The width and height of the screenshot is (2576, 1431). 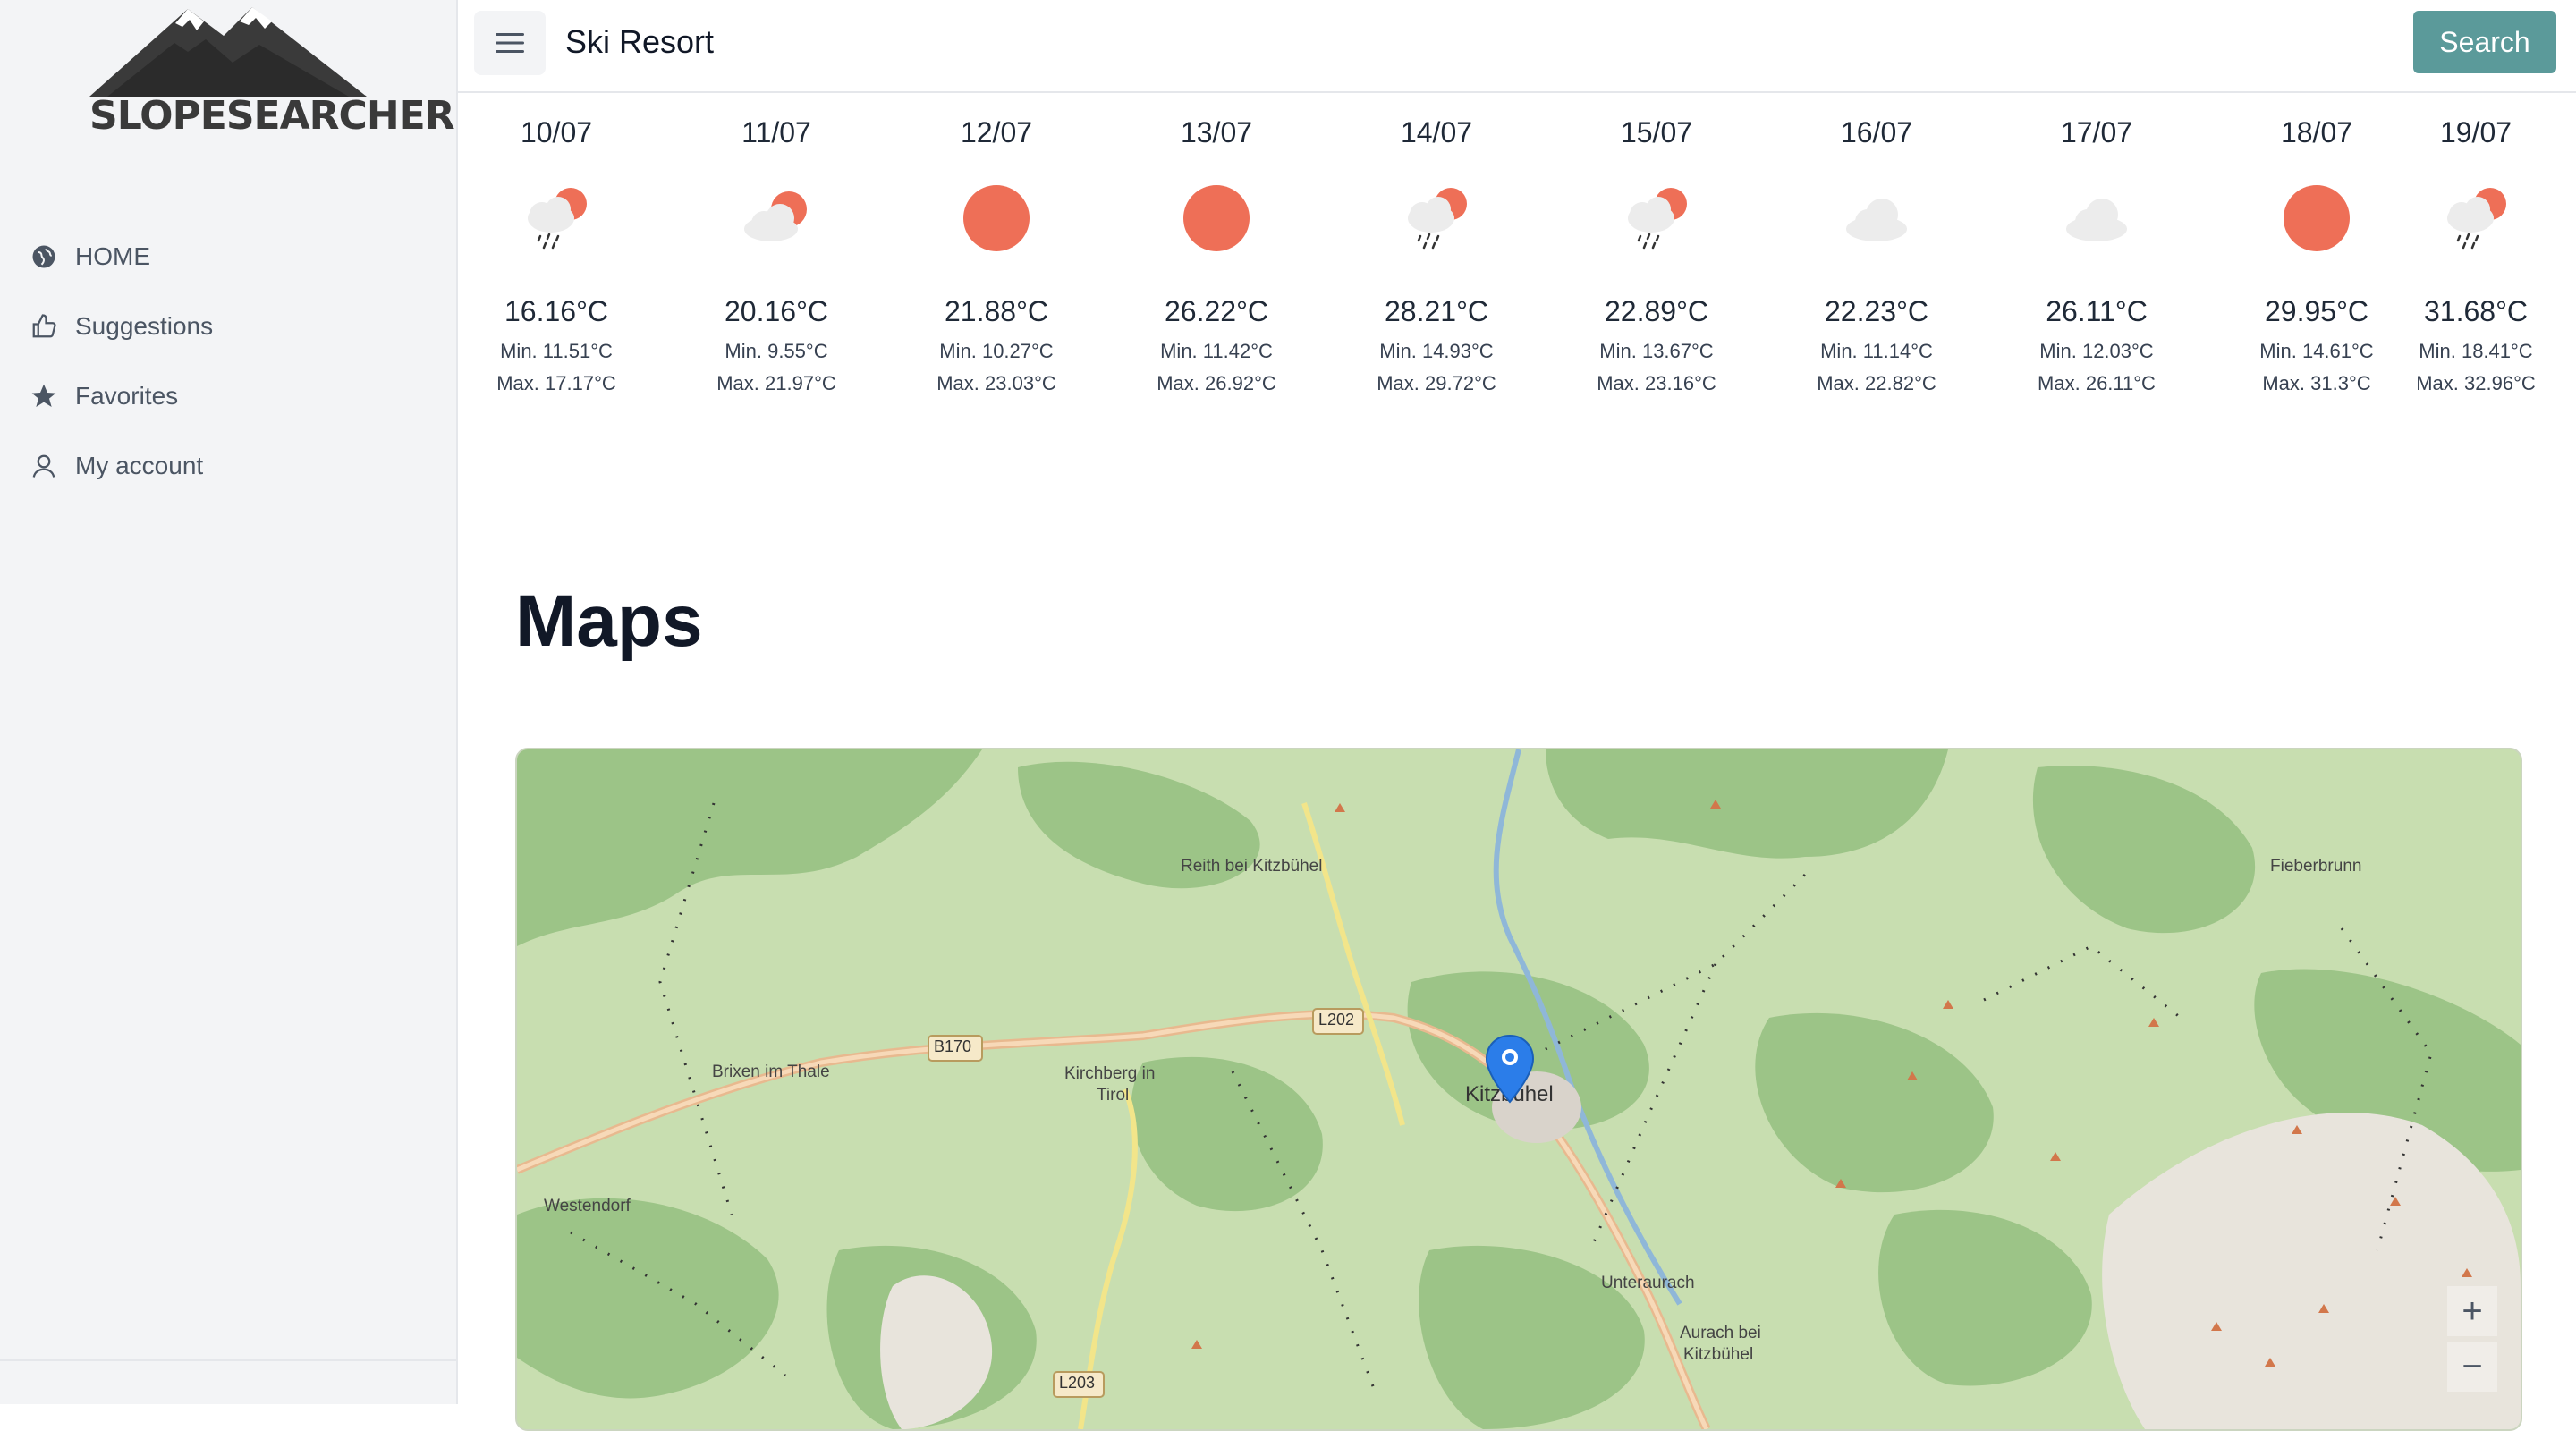 What do you see at coordinates (1216, 132) in the screenshot?
I see `forecast-date: 13/07` at bounding box center [1216, 132].